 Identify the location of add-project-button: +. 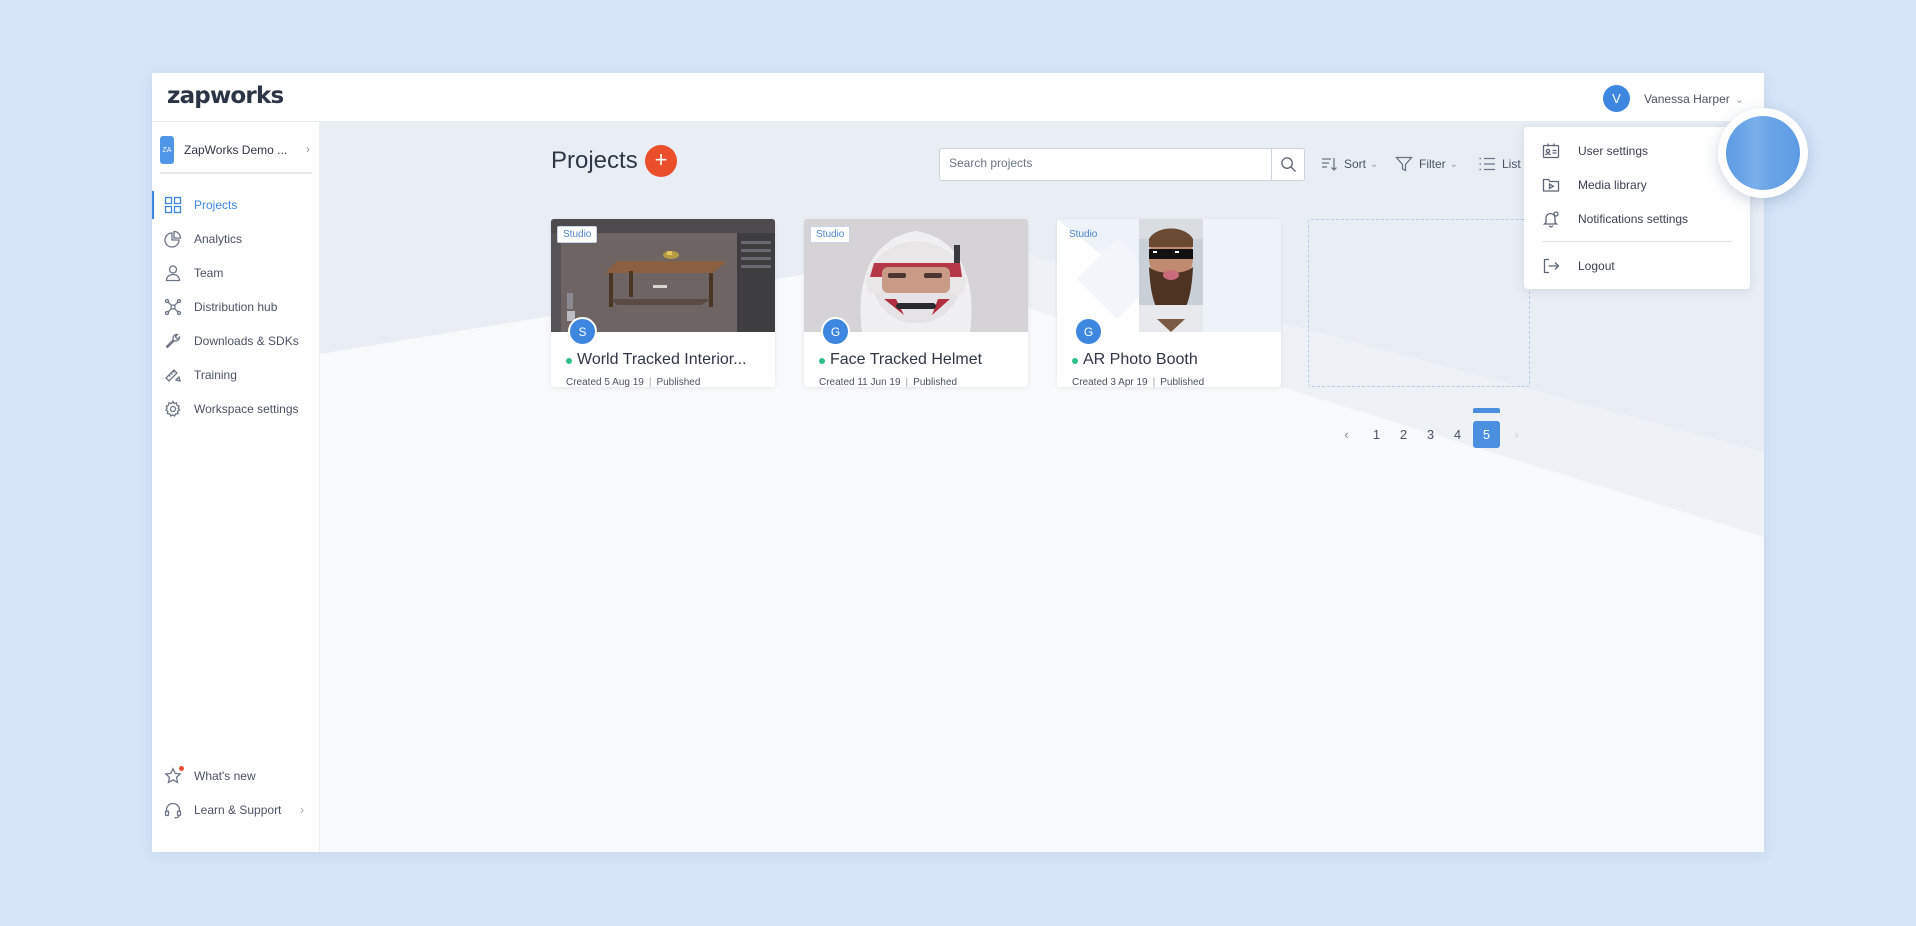
(661, 161).